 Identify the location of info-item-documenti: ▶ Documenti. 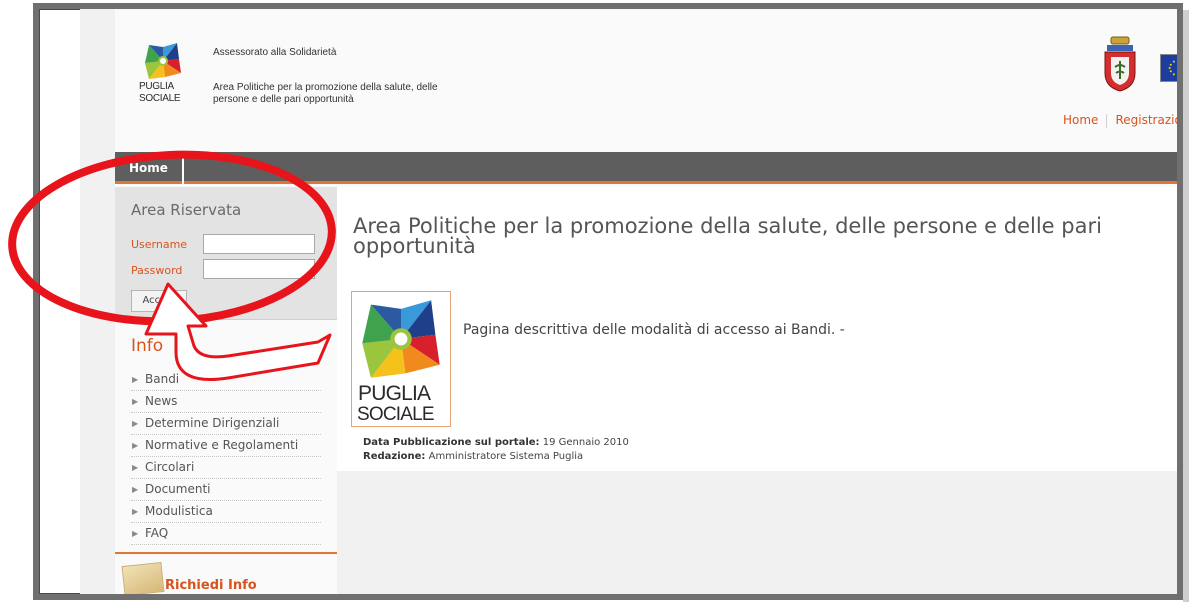
(226, 490).